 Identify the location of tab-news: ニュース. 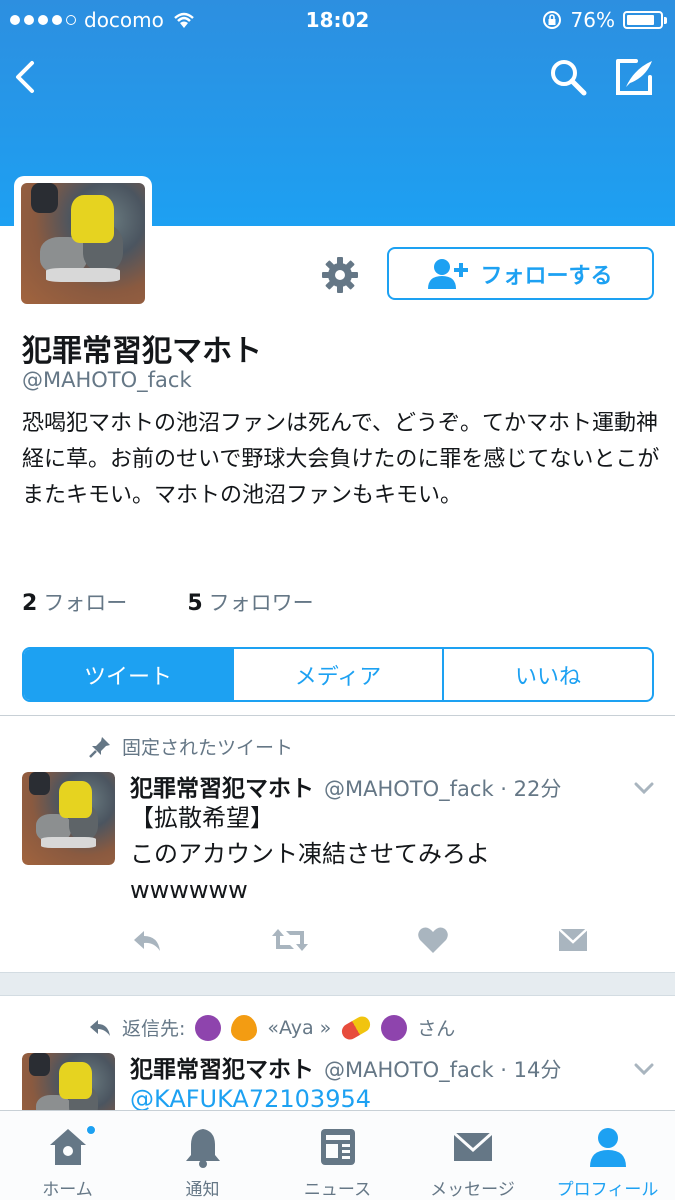
(337, 1155).